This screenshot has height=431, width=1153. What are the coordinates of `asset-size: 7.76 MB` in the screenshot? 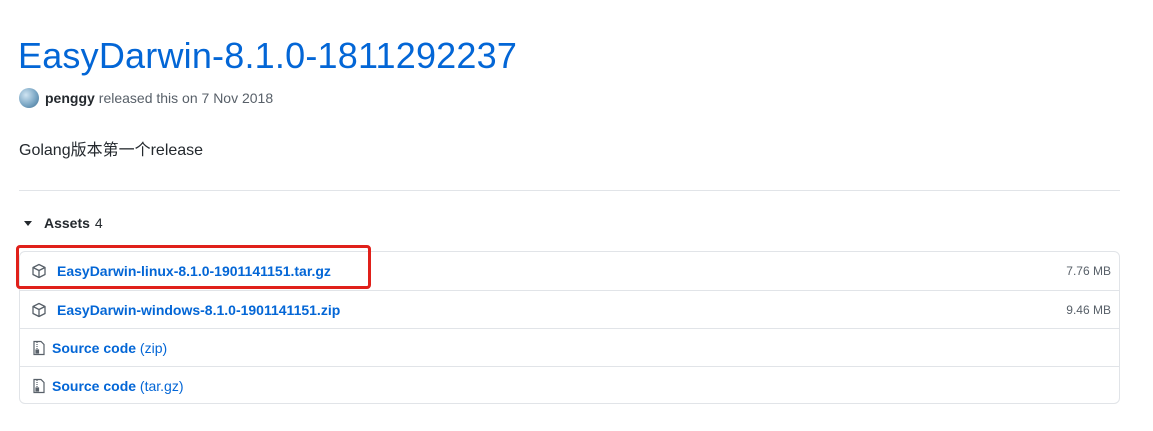 It's located at (1088, 270).